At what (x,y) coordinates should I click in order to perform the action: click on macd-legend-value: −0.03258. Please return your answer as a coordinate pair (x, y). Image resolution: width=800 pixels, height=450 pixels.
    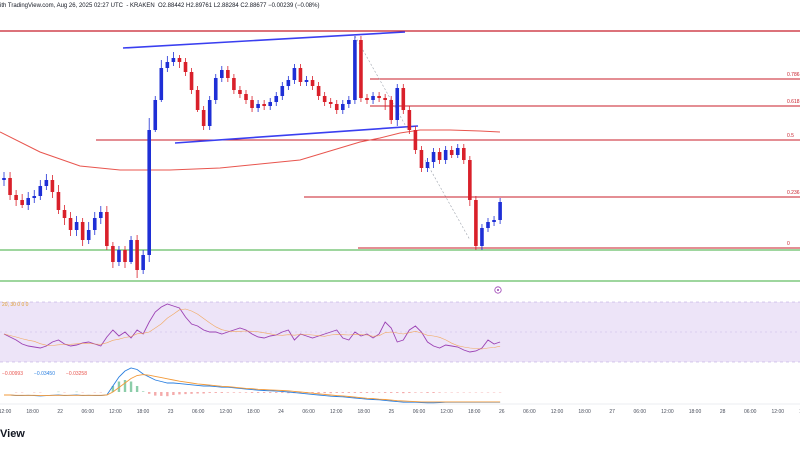
    Looking at the image, I should click on (76, 374).